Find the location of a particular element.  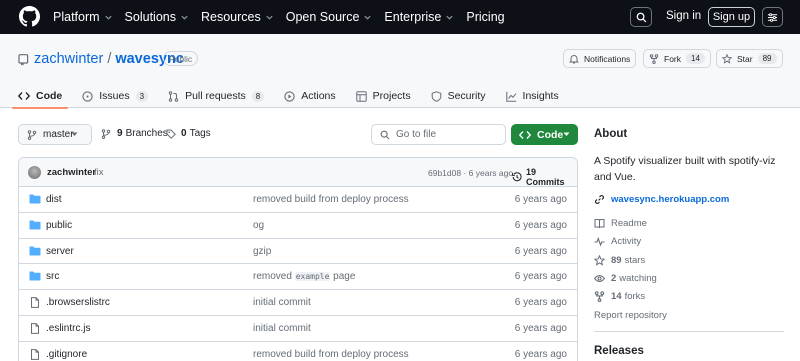

nav-label: Platform is located at coordinates (76, 17).